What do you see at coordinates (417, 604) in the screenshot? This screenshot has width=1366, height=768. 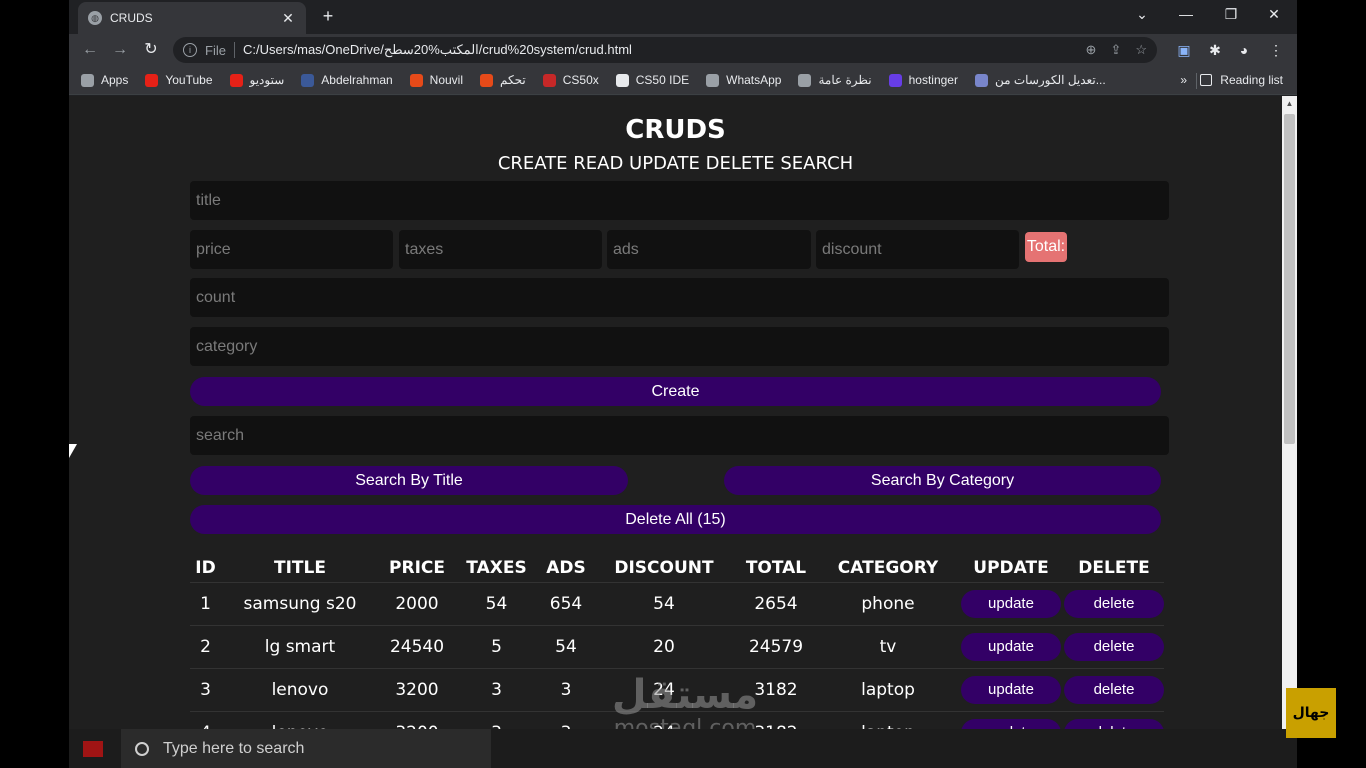 I see `cell-price: 2000` at bounding box center [417, 604].